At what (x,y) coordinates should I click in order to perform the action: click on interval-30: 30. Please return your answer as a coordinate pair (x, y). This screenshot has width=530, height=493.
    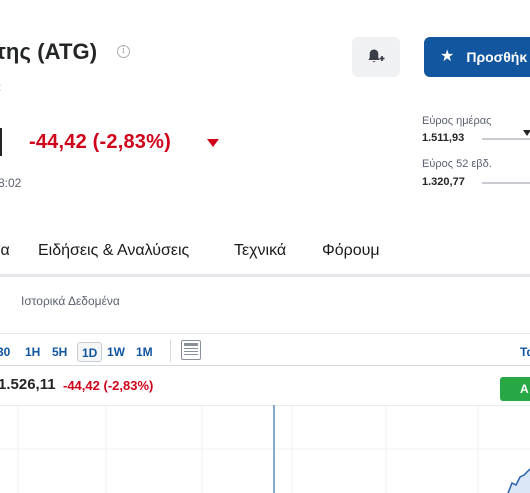
    Looking at the image, I should click on (5, 352).